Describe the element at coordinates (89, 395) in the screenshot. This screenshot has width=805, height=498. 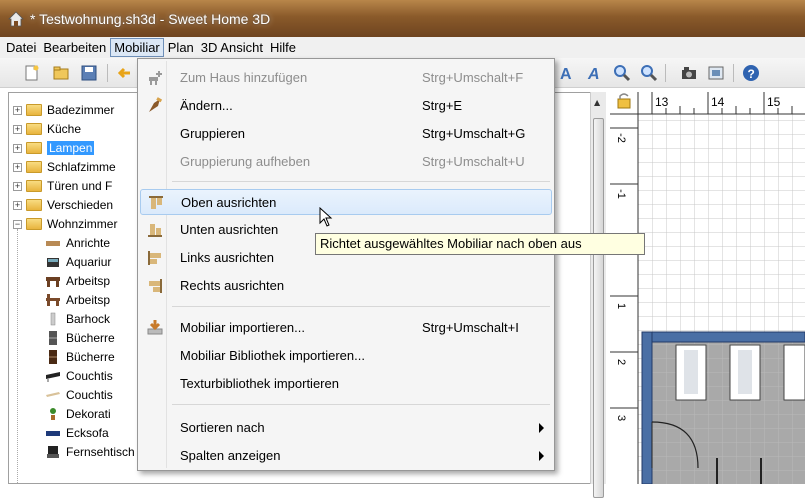
I see `item-label: Couchtis` at that location.